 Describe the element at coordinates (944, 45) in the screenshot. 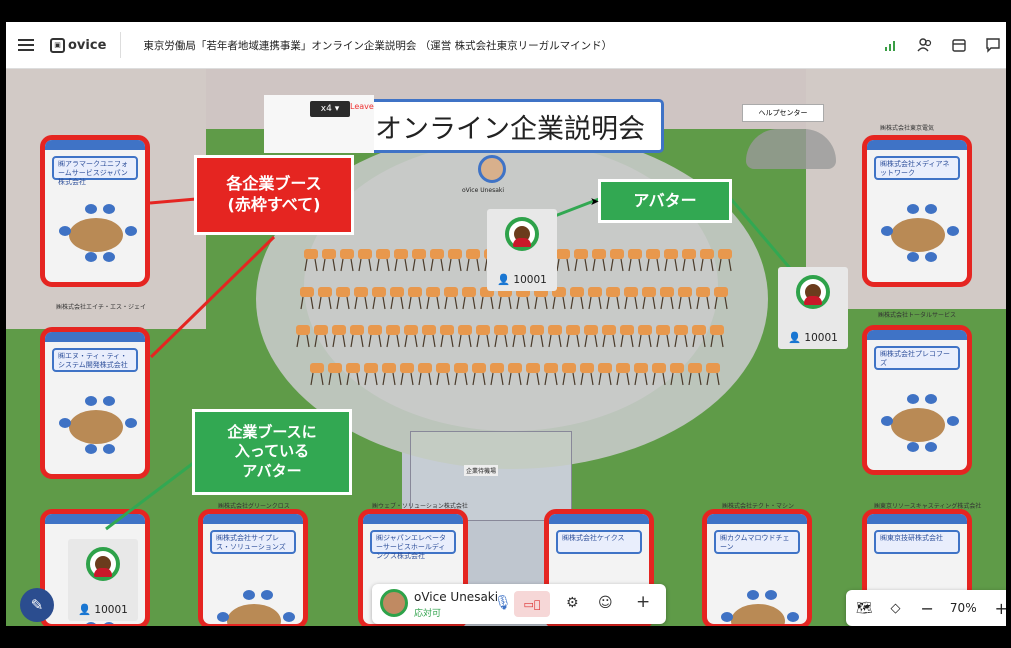

I see `top-icon-group` at that location.